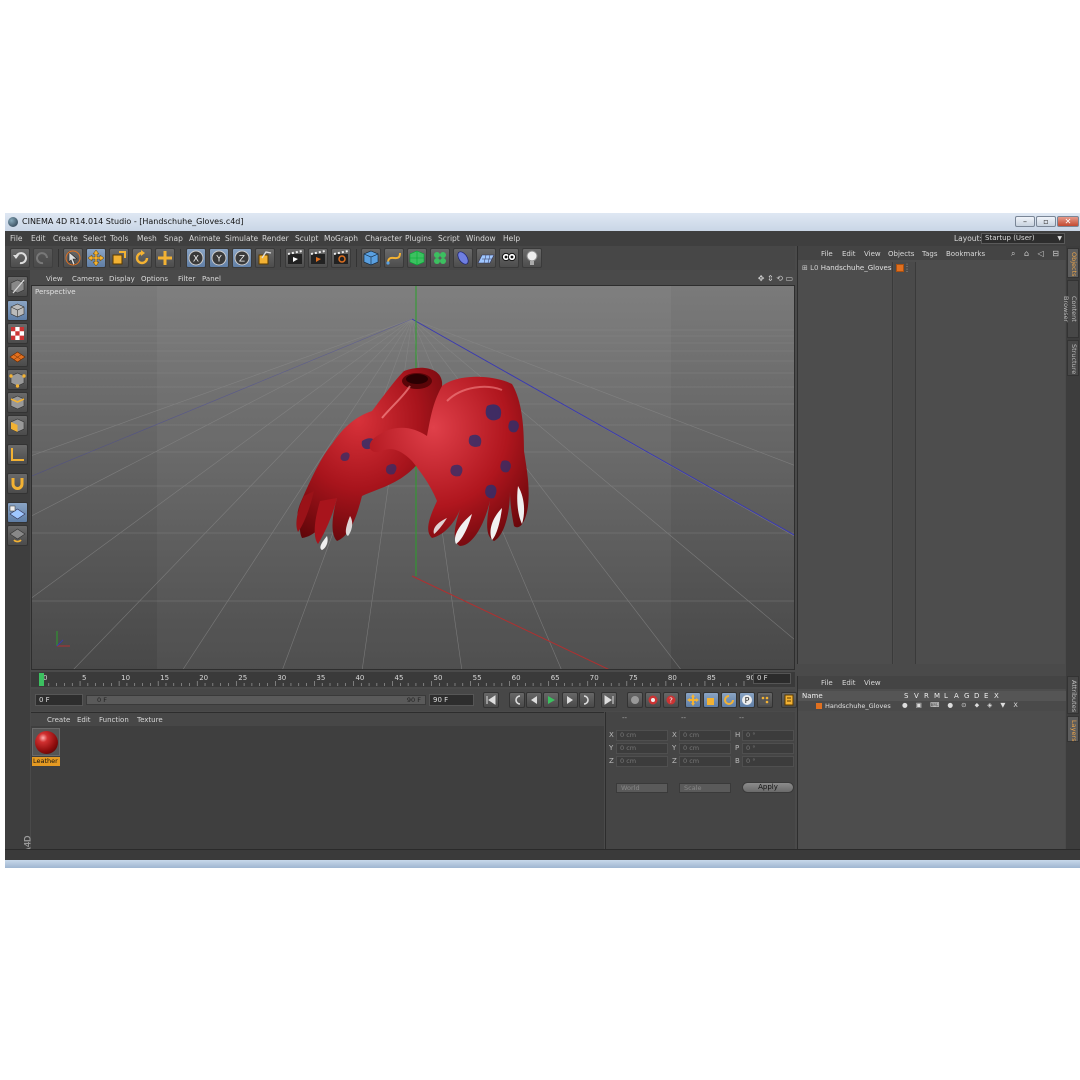 This screenshot has height=1080, width=1080. Describe the element at coordinates (394, 258) in the screenshot. I see `spline-pen-icon` at that location.